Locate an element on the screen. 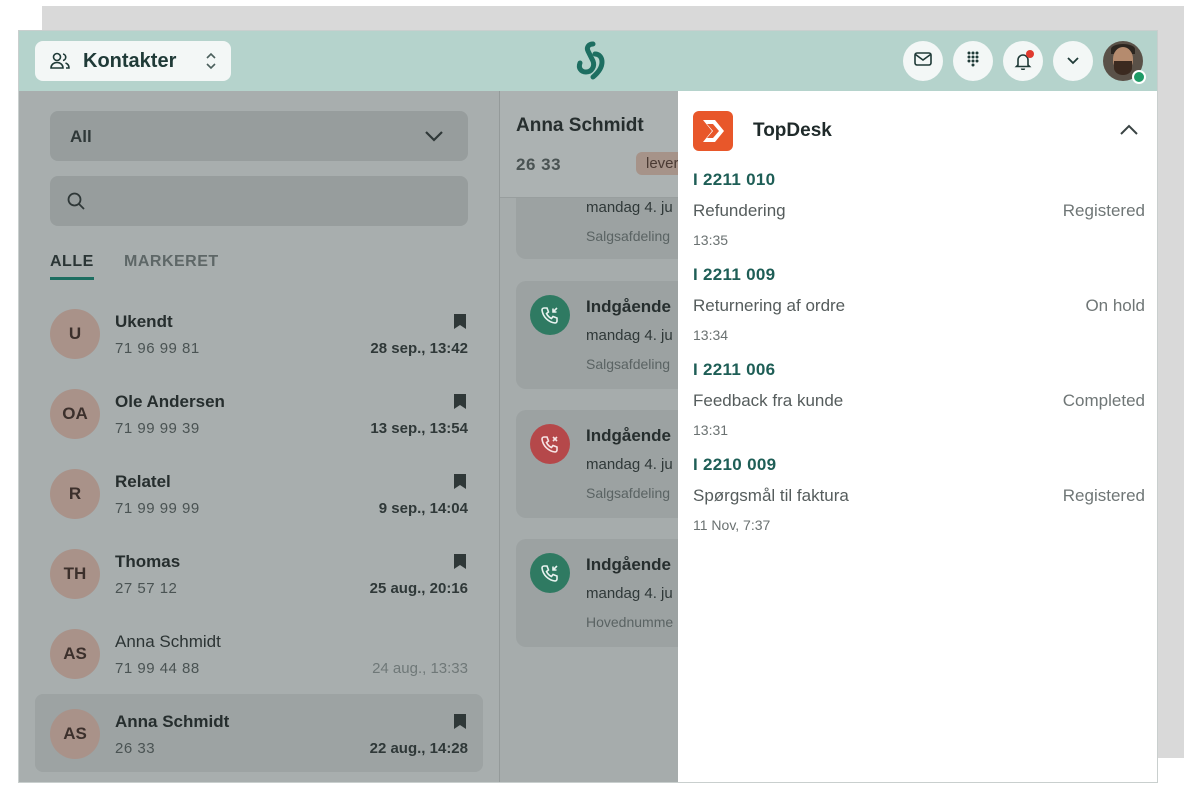  brand-logo-icon is located at coordinates (590, 61).